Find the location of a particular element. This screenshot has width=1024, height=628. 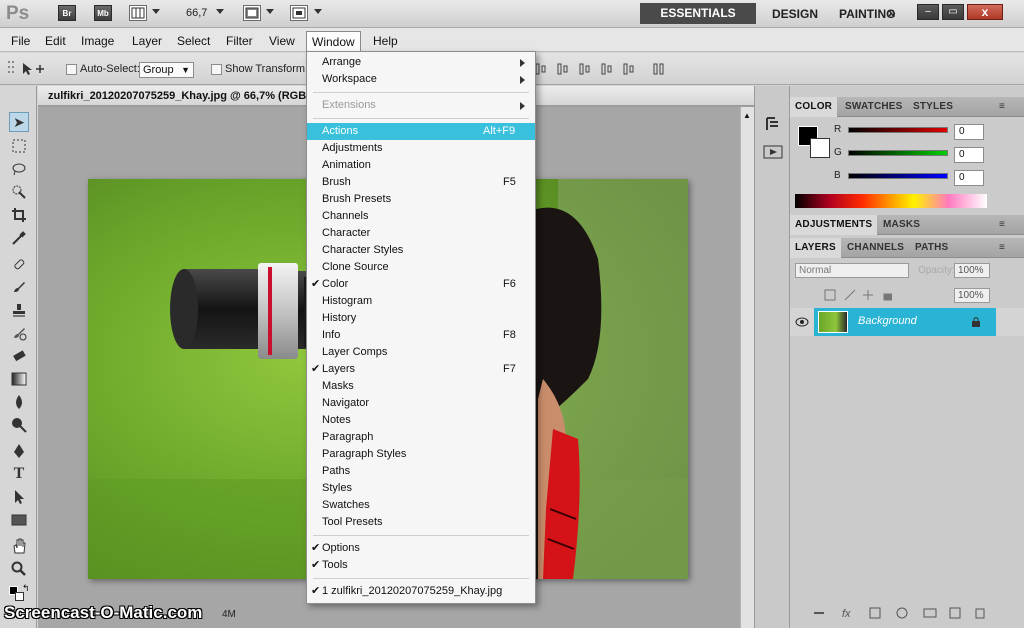

scroll-up-icon: ▲ is located at coordinates (747, 115).